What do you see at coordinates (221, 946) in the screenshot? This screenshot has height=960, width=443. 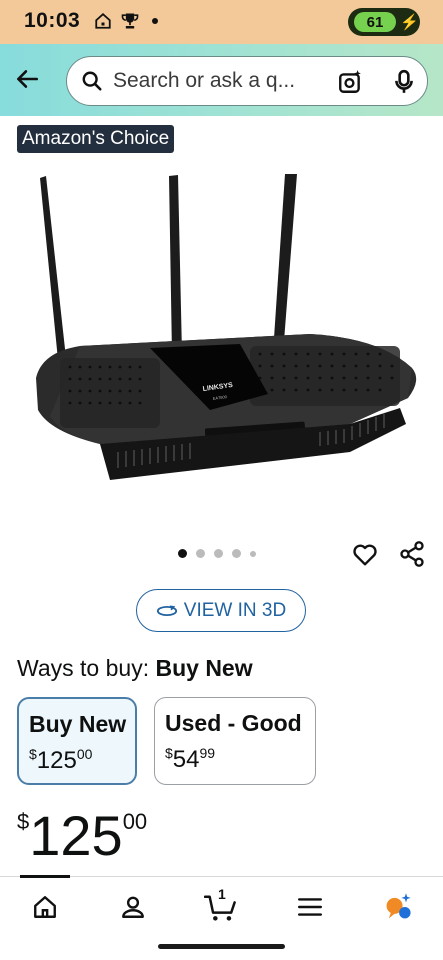 I see `home-indicator-bar` at bounding box center [221, 946].